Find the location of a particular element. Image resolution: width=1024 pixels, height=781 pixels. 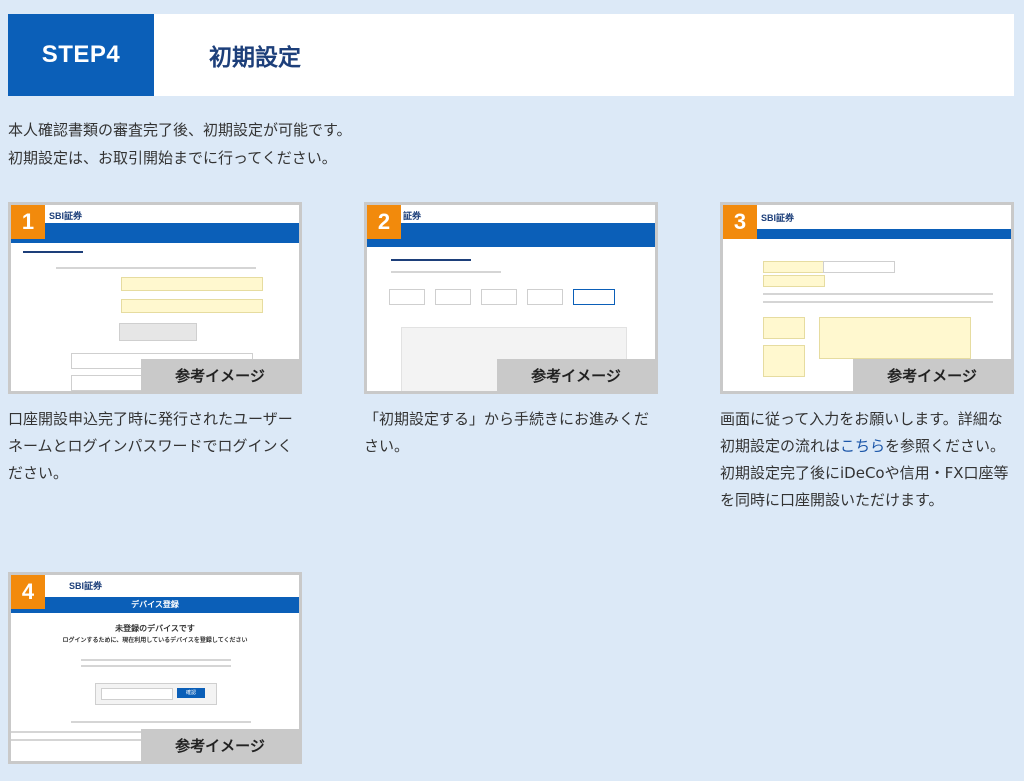

form-field is located at coordinates (859, 267).